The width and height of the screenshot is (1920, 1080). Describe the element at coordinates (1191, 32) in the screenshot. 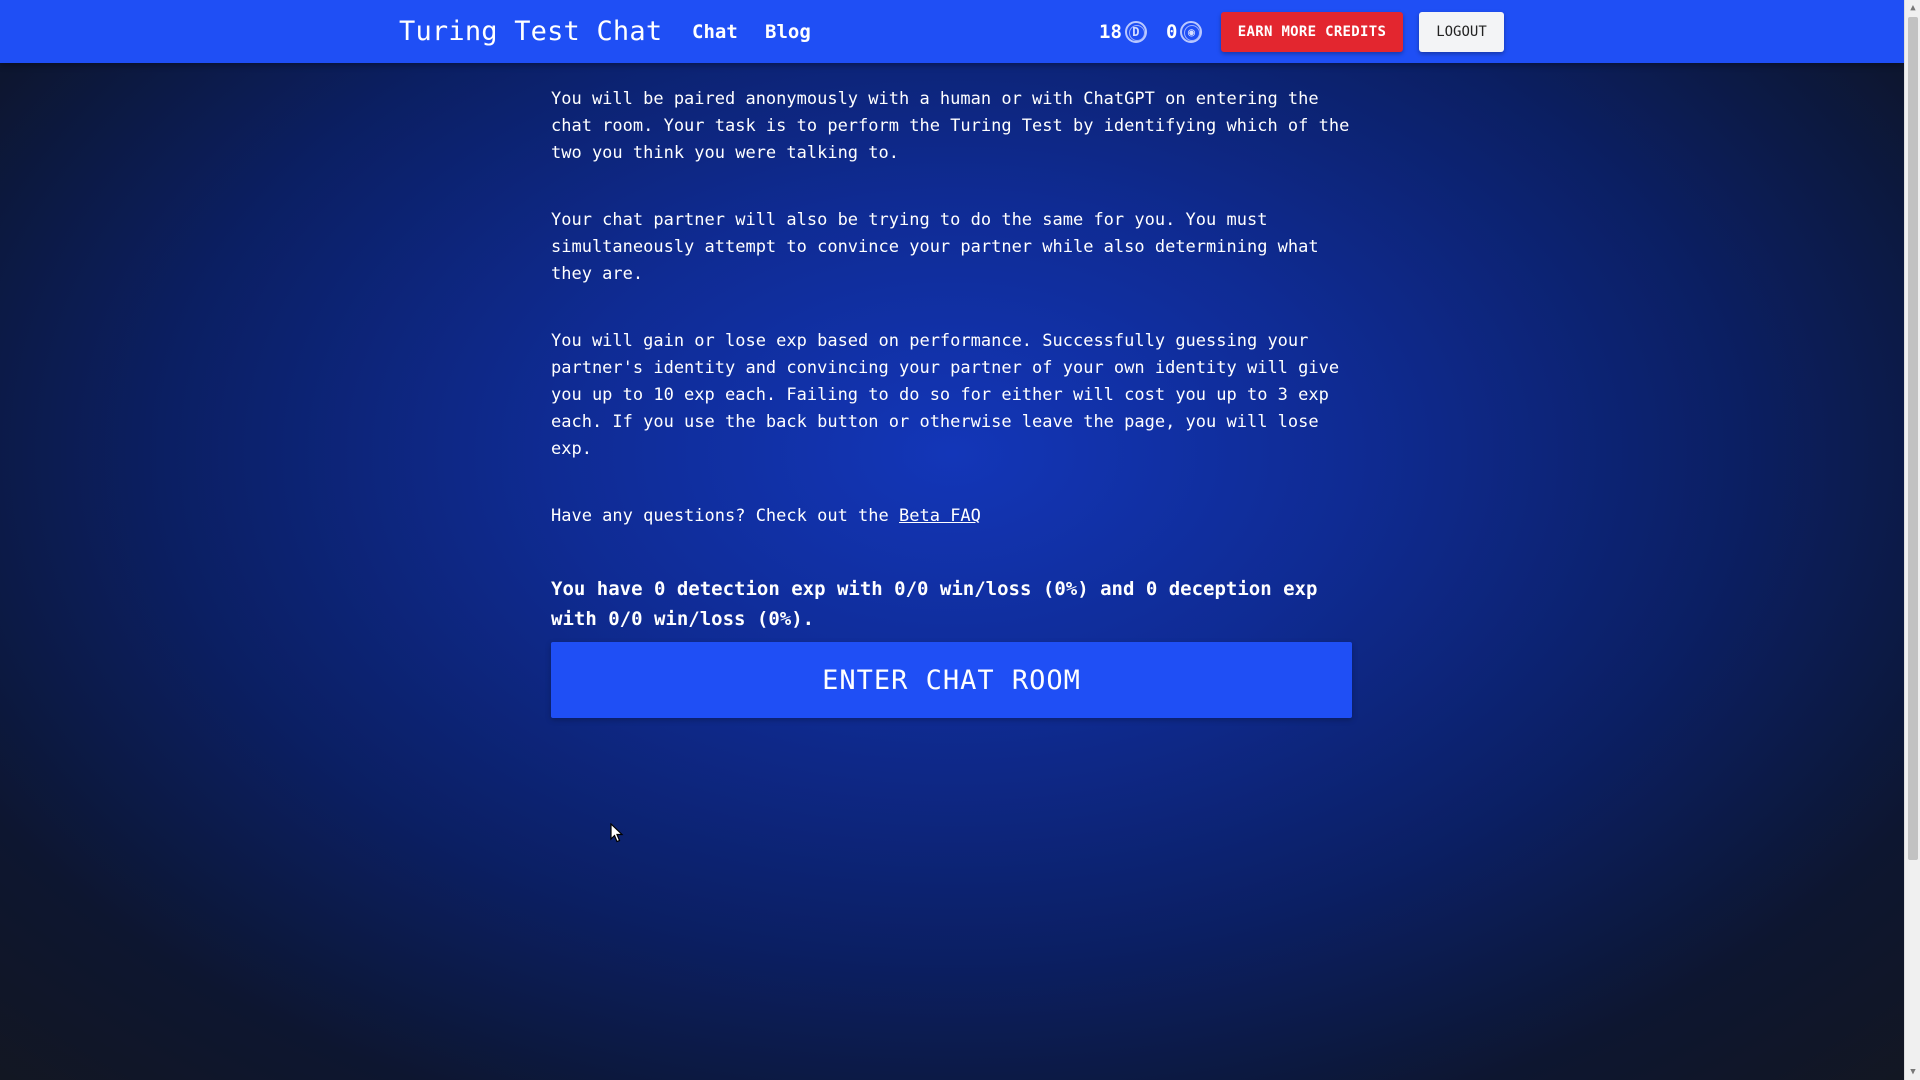

I see `experience-coin-icon: ◉` at that location.